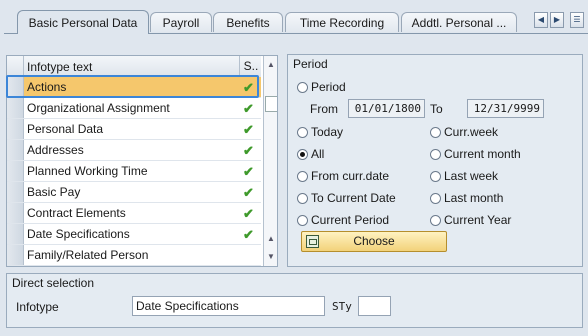 The width and height of the screenshot is (588, 336). I want to click on infotype-label: Date Specifications, so click(78, 234).